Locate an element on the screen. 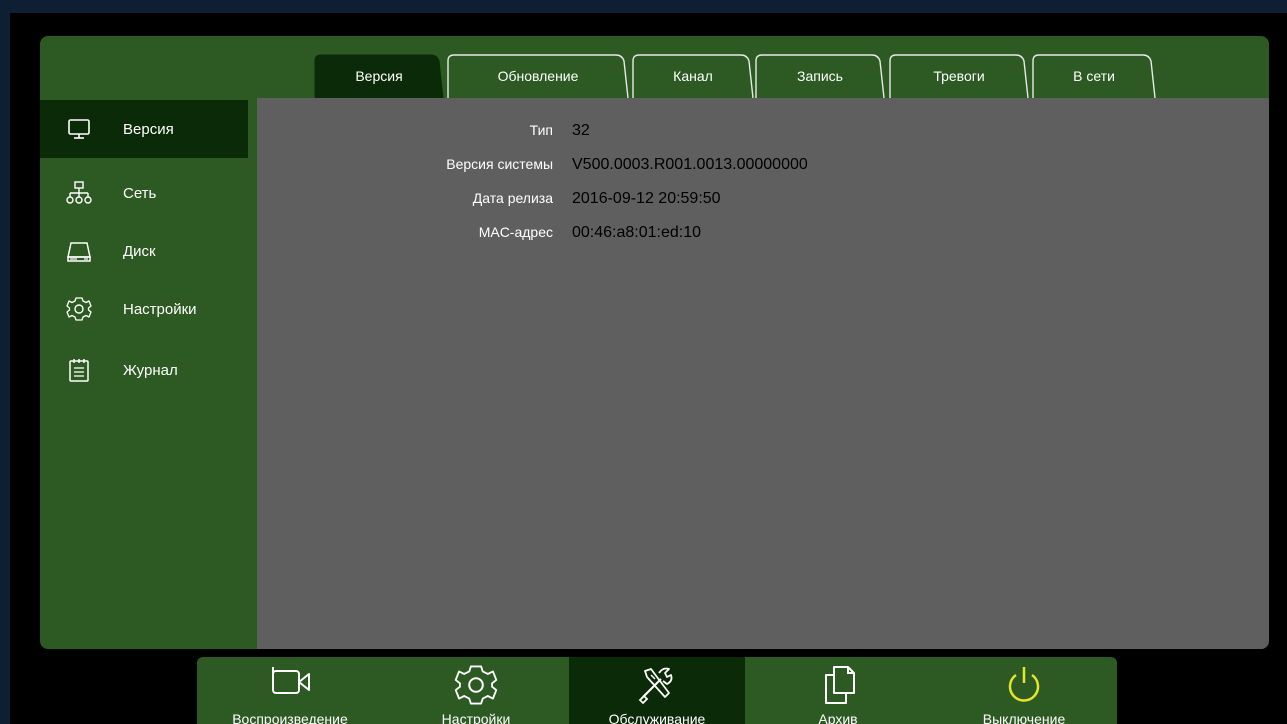 The height and width of the screenshot is (724, 1287). bottom-item-label: Выключение is located at coordinates (1024, 717).